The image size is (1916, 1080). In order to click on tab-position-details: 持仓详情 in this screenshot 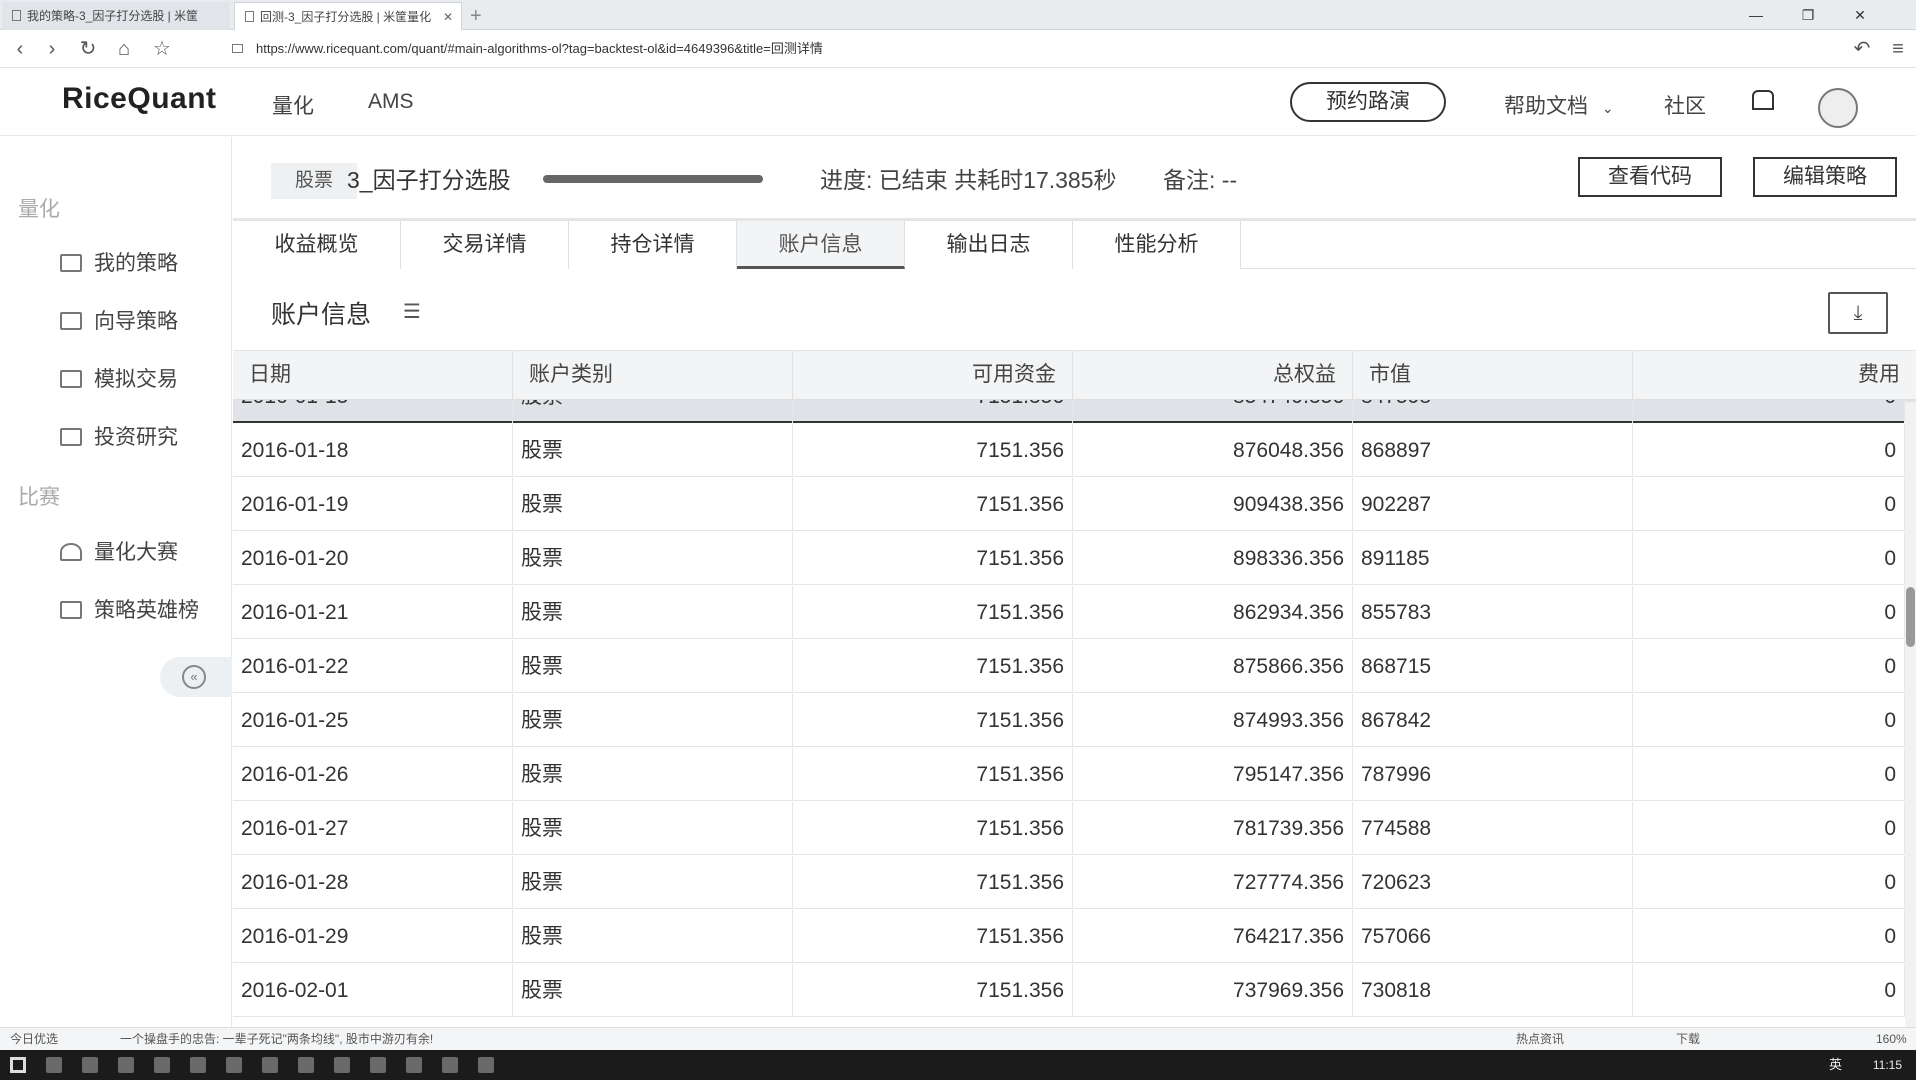, I will do `click(653, 245)`.